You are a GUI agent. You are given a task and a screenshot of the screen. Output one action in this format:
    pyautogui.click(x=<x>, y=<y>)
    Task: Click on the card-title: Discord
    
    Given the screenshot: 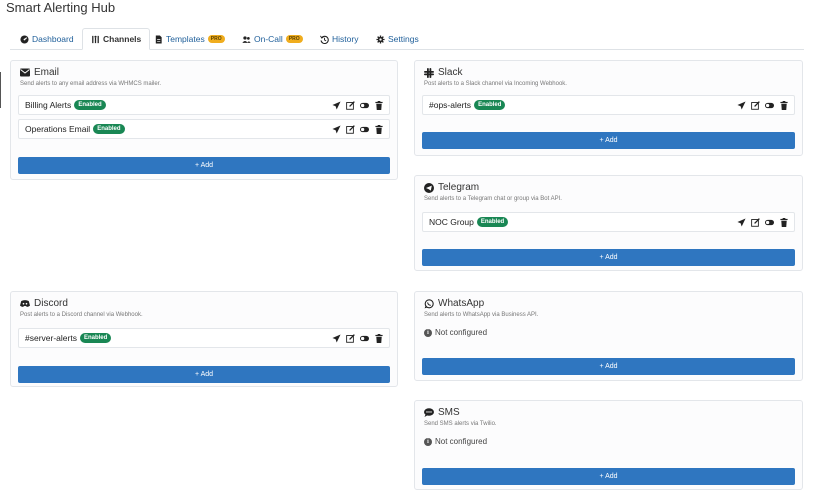 What is the action you would take?
    pyautogui.click(x=44, y=303)
    